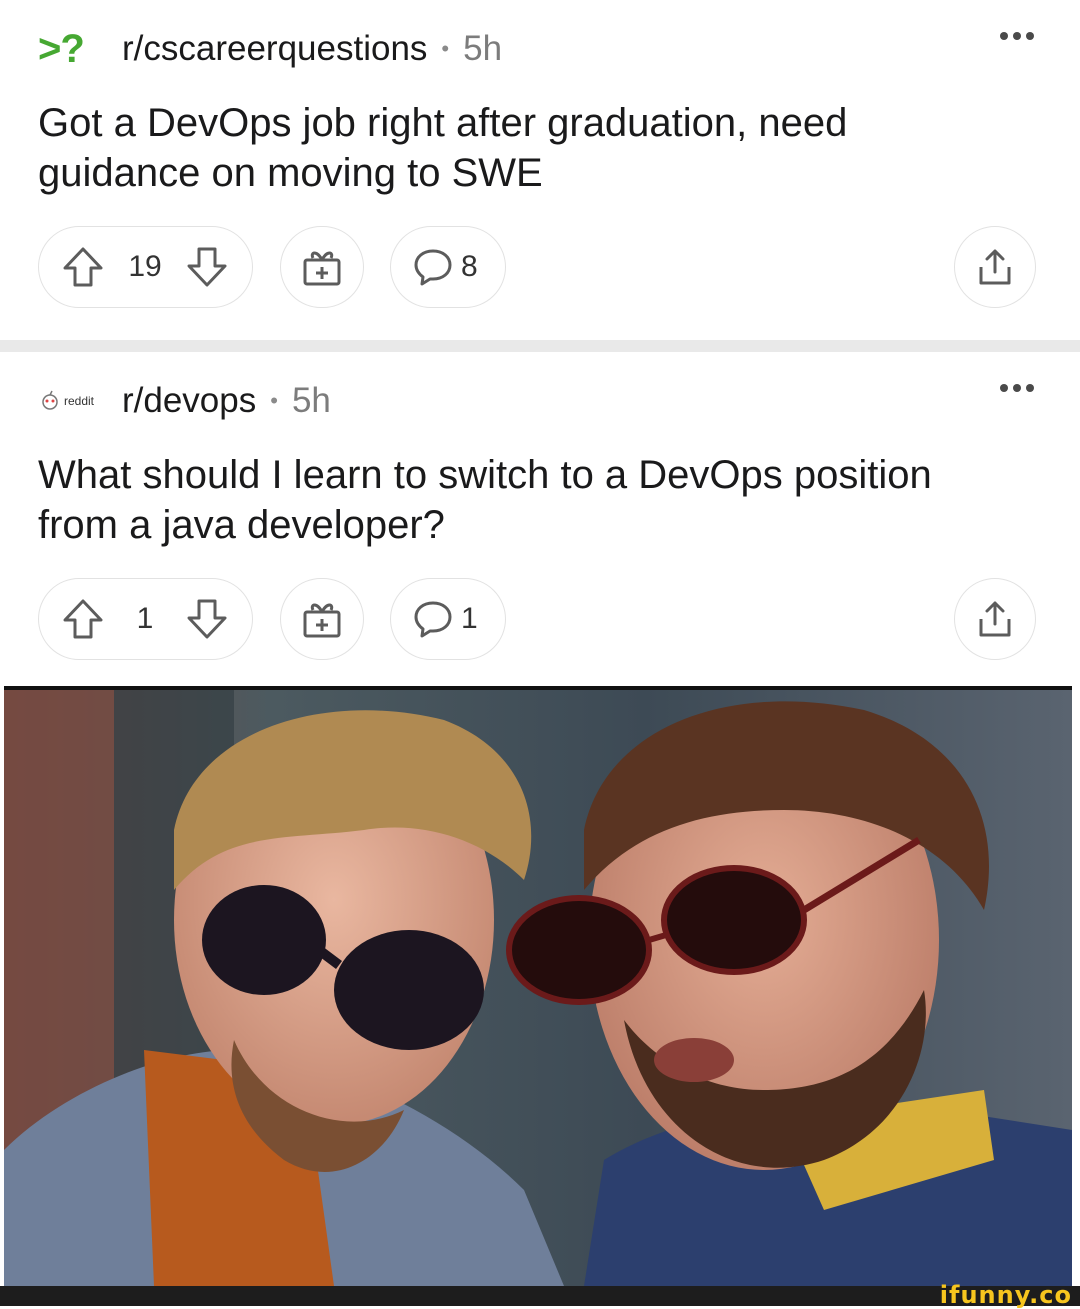  What do you see at coordinates (189, 401) in the screenshot?
I see `subreddit-name: r/devops` at bounding box center [189, 401].